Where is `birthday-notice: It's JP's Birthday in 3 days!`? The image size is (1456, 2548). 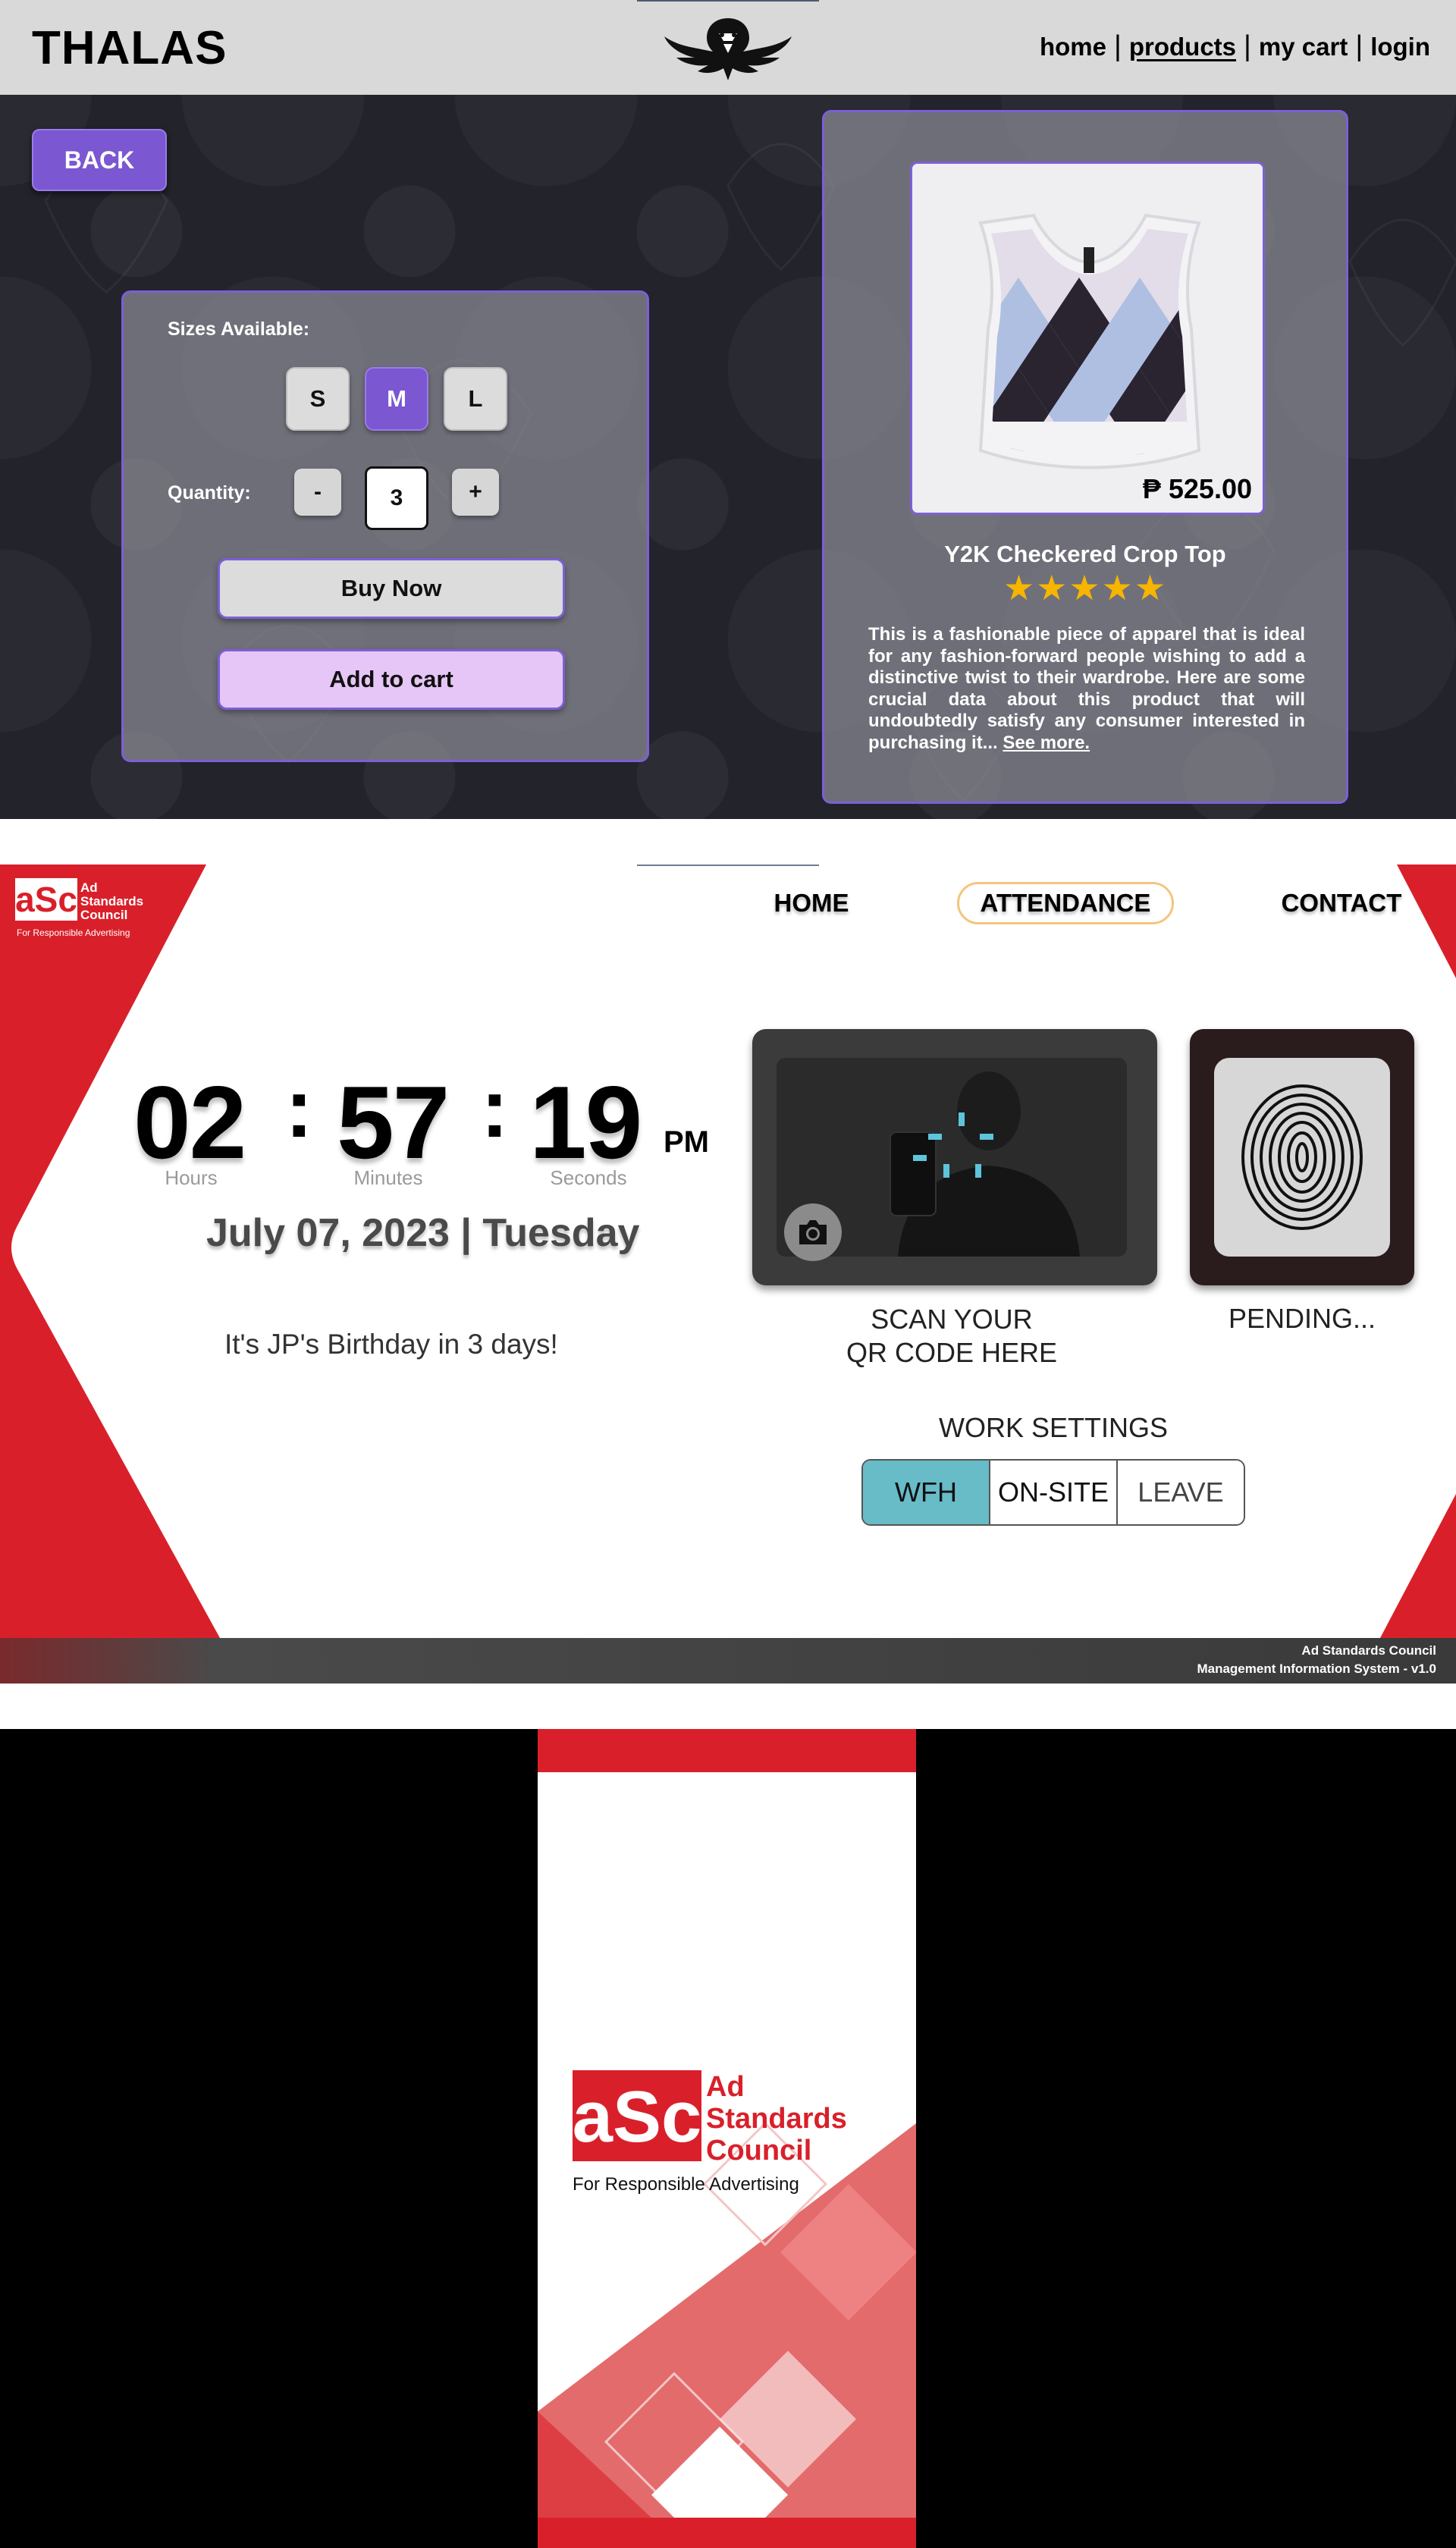 birthday-notice: It's JP's Birthday in 3 days! is located at coordinates (391, 1344).